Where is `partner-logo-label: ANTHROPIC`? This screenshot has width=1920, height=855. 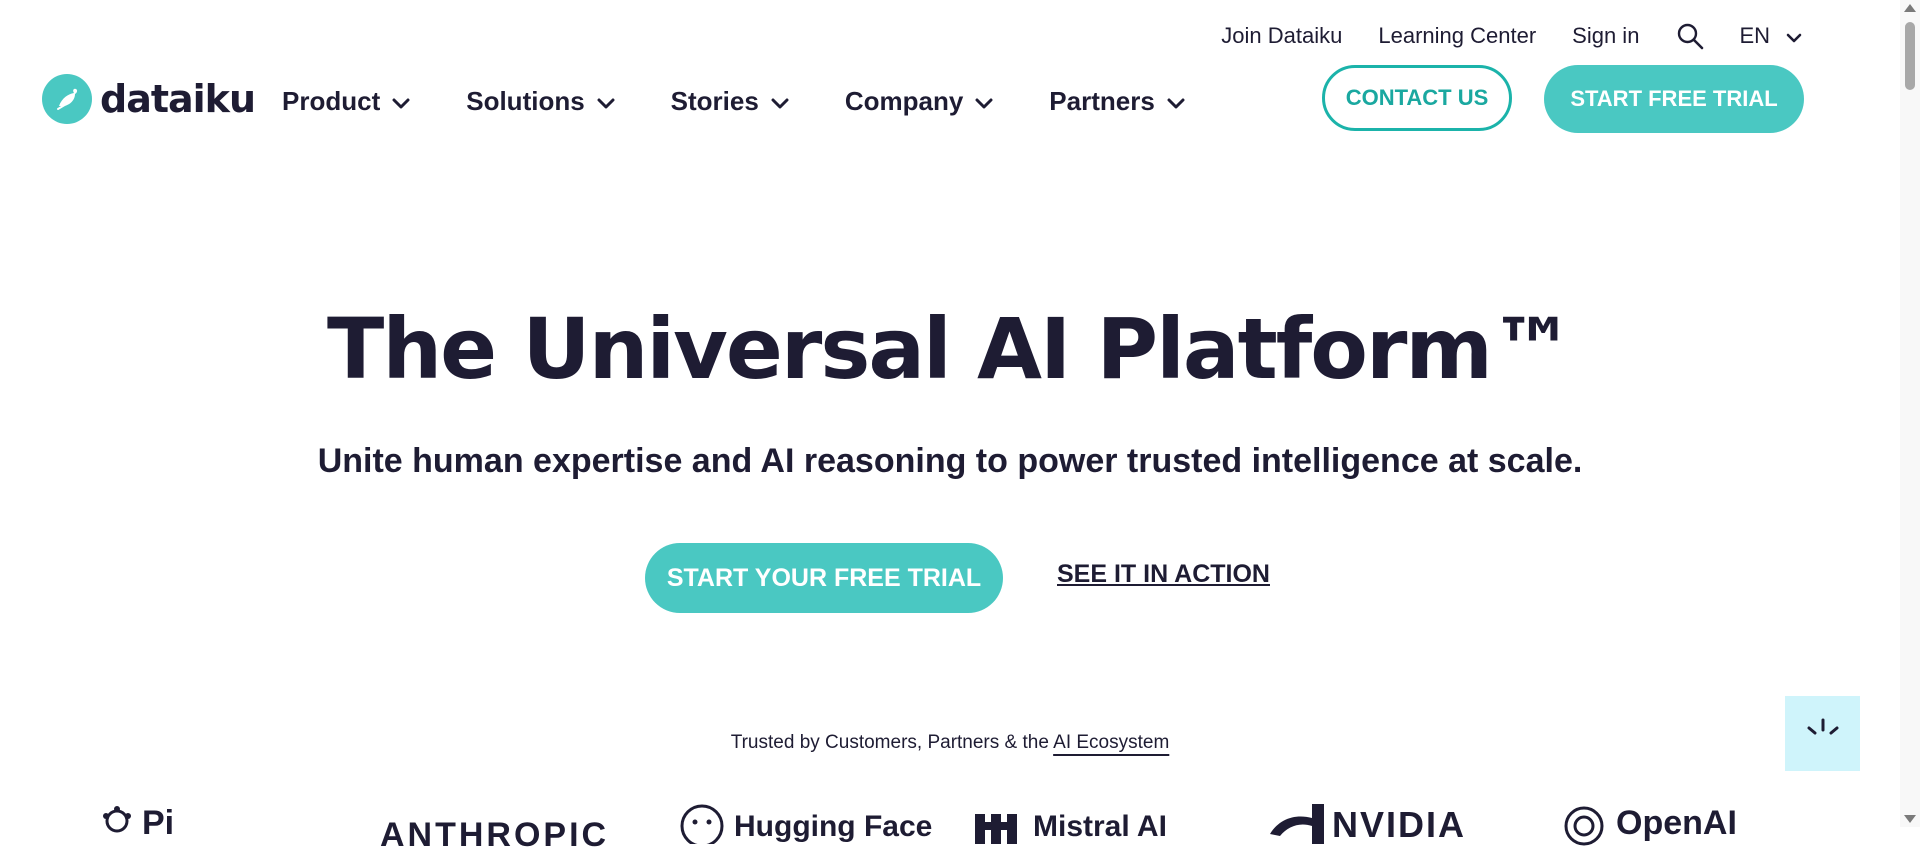
partner-logo-label: ANTHROPIC is located at coordinates (495, 835).